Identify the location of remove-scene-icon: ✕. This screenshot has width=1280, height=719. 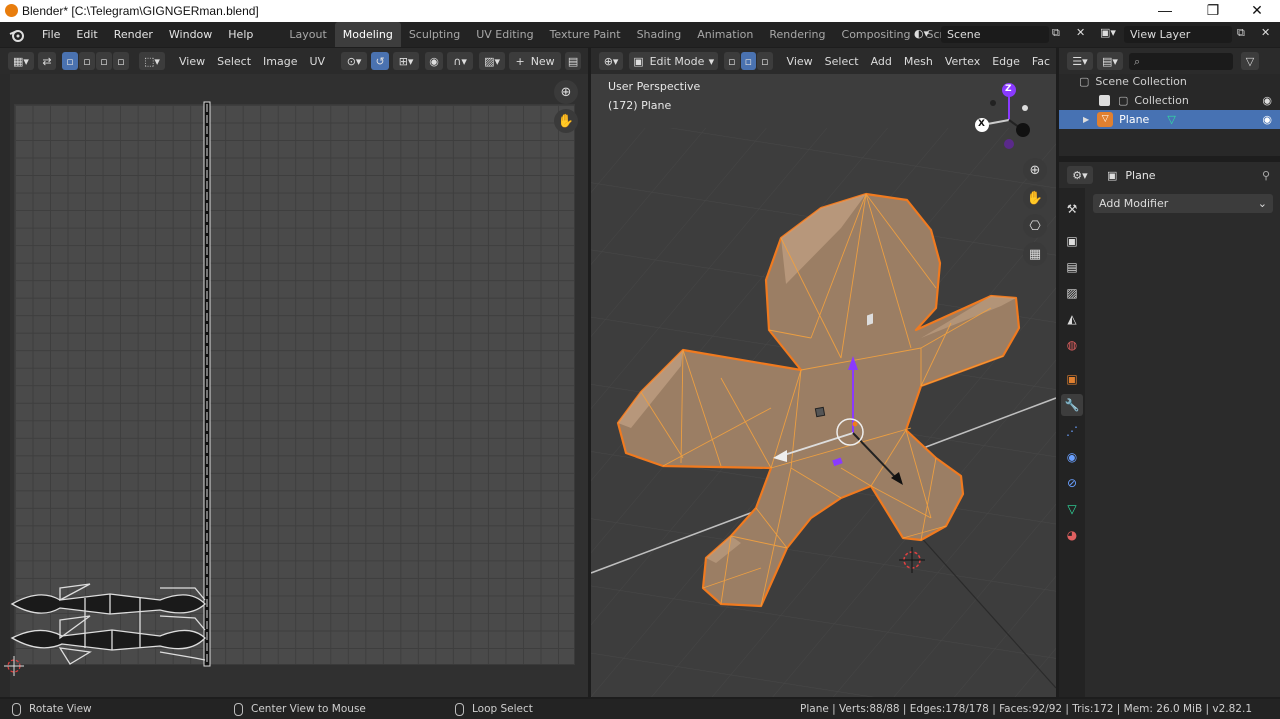
(1080, 32).